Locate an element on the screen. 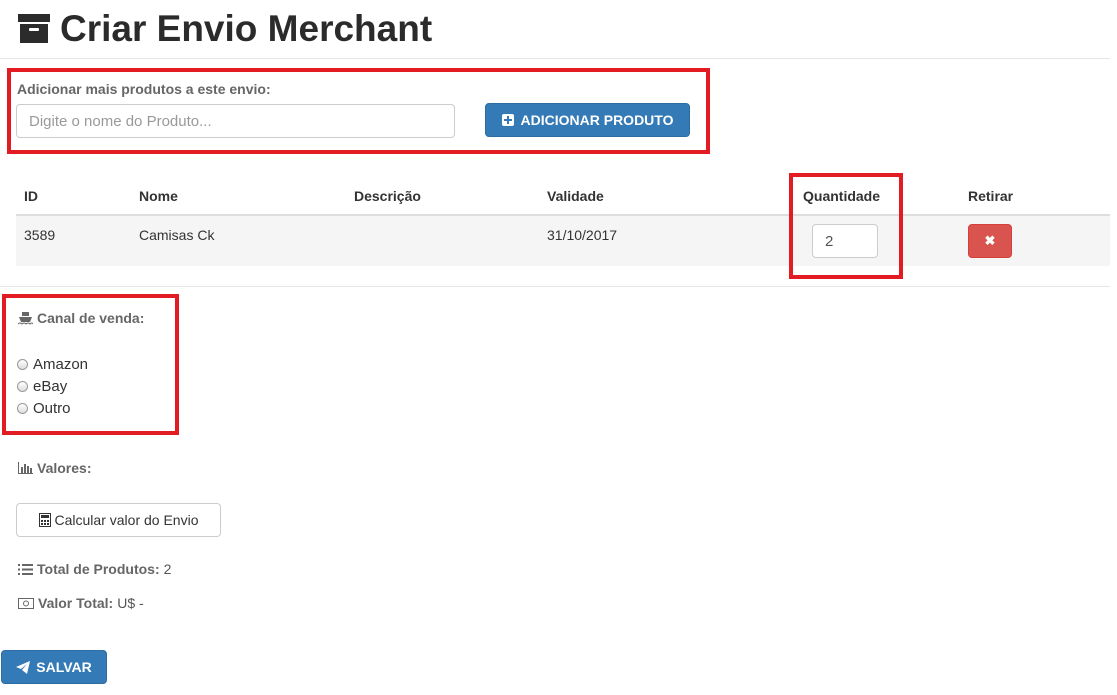 The height and width of the screenshot is (695, 1117). sales-channel-label-text: Canal de venda: is located at coordinates (91, 318).